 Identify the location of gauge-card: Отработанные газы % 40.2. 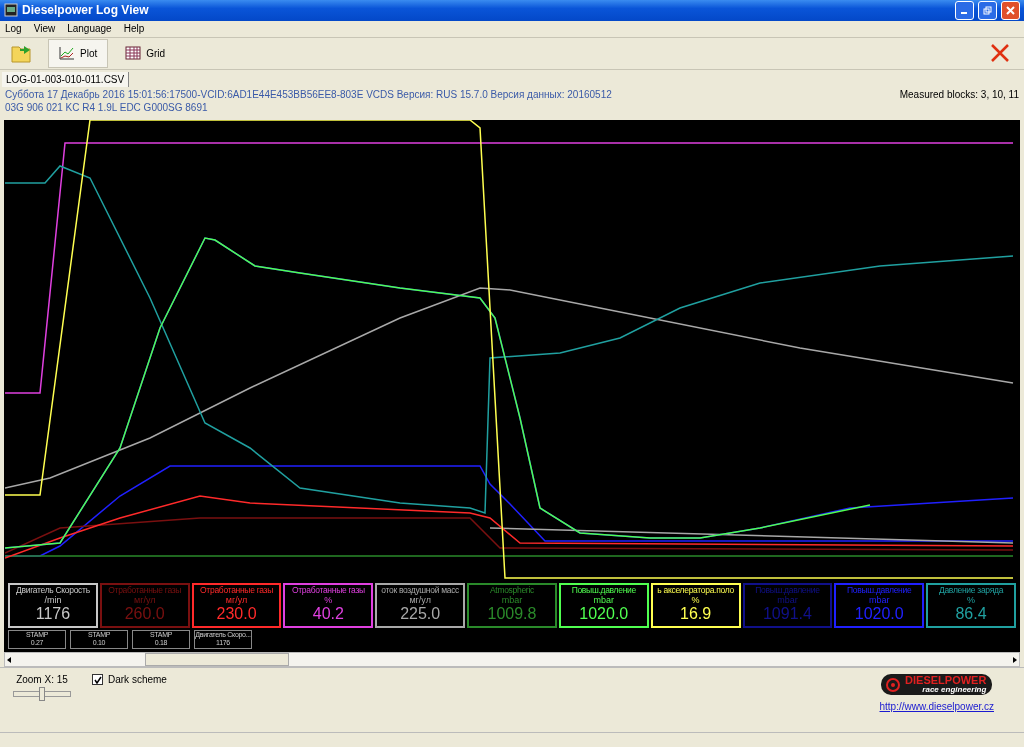
(328, 605).